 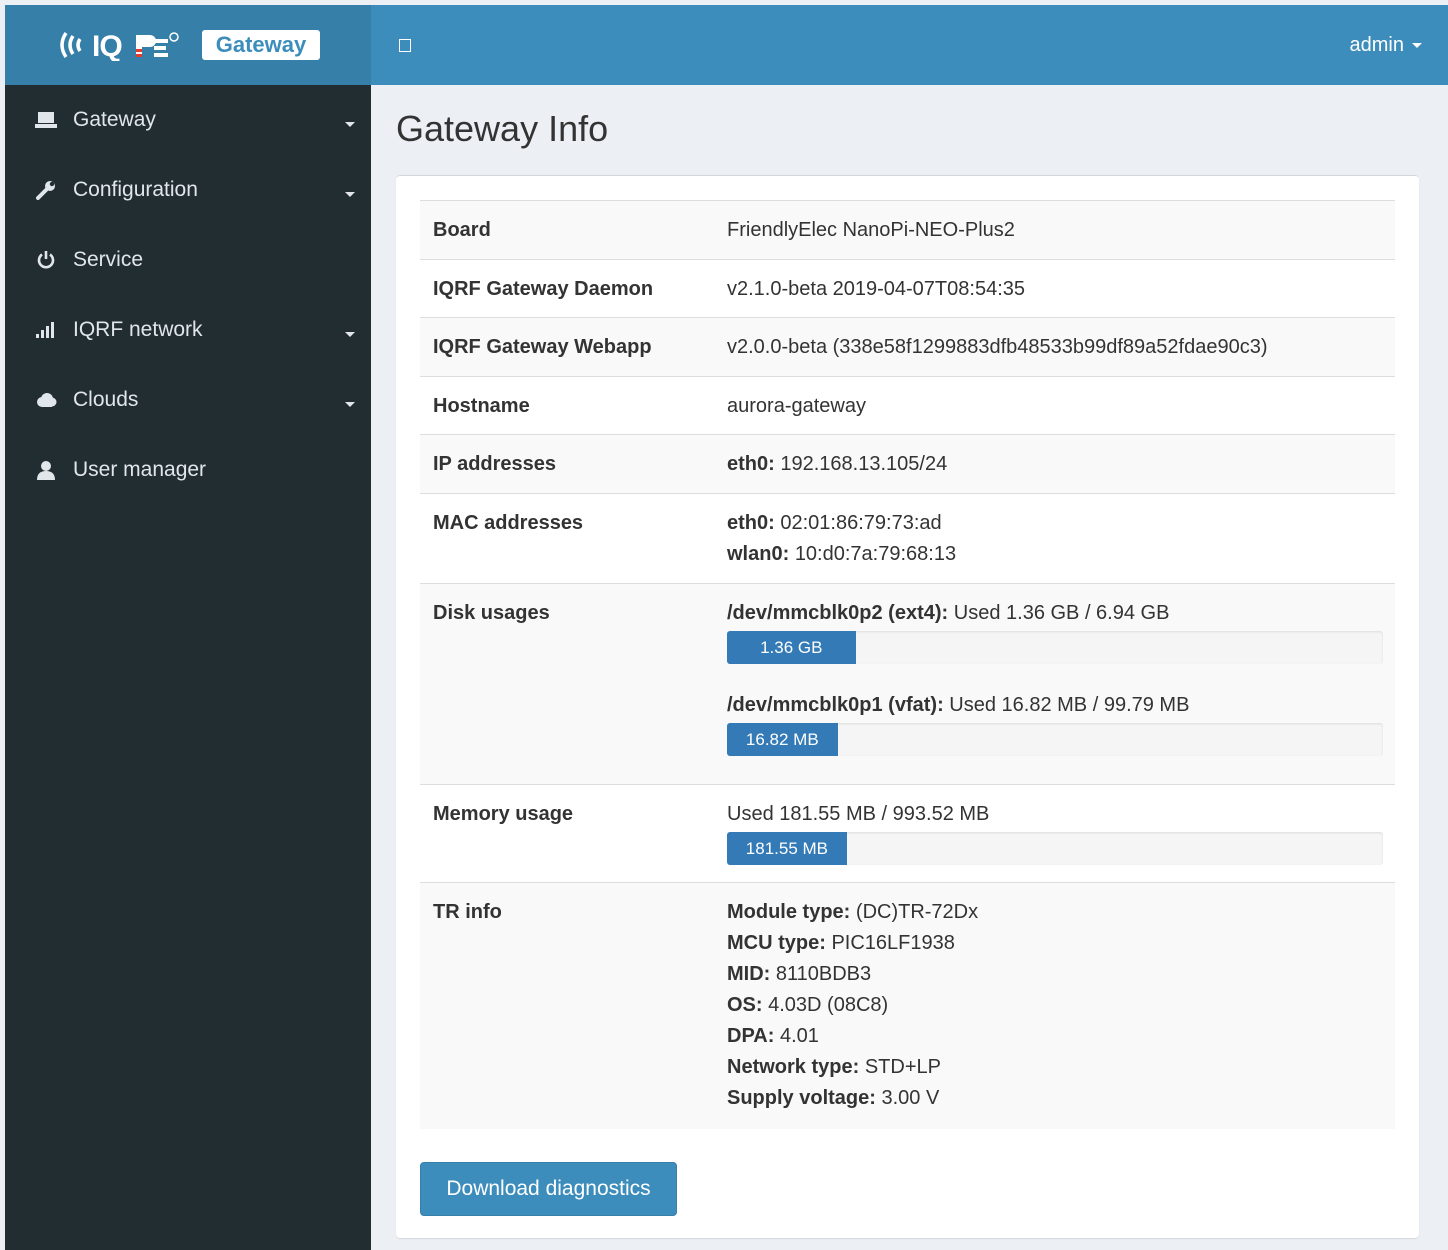 What do you see at coordinates (858, 814) in the screenshot?
I see `memory-usage-text: Used 181.55 MB / 993.52 MB` at bounding box center [858, 814].